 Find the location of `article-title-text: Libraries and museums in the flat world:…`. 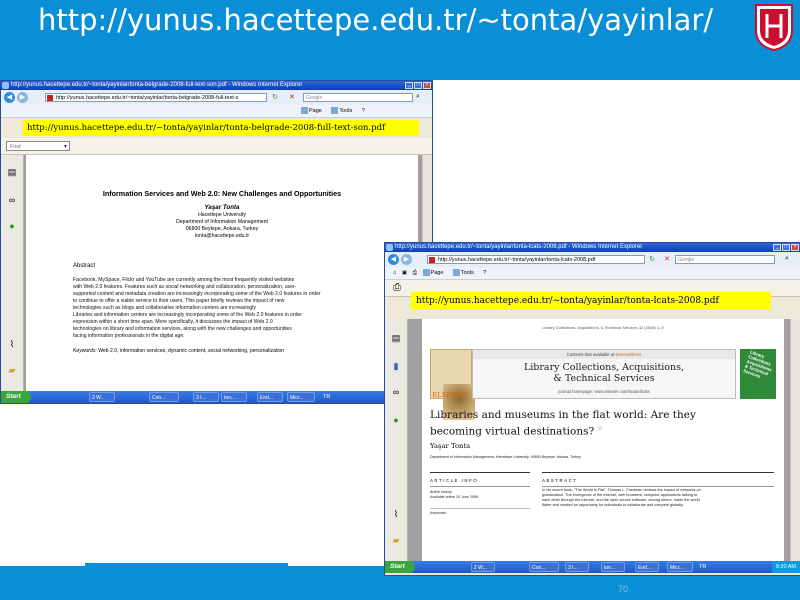

article-title-text: Libraries and museums in the flat world:… is located at coordinates (563, 423).